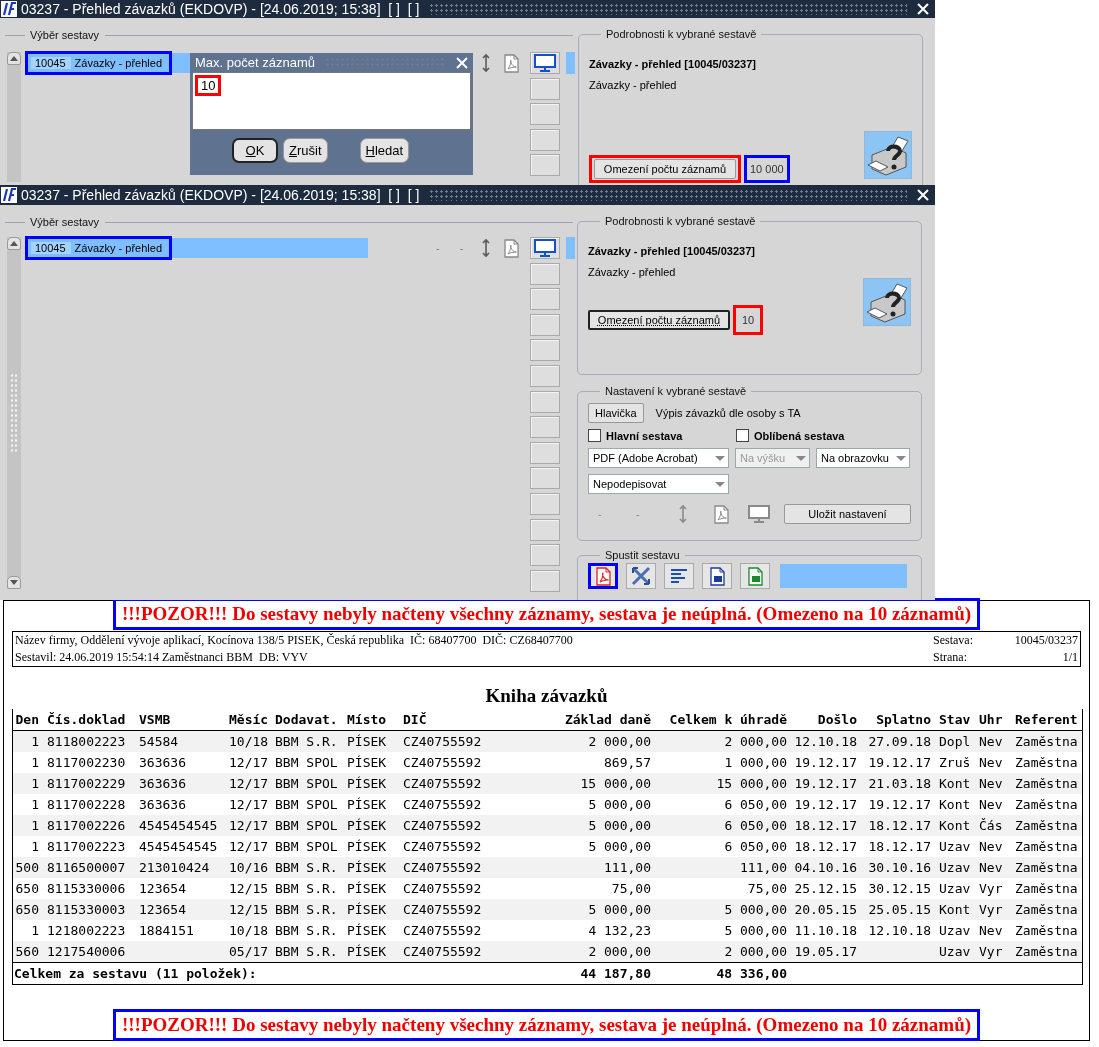  What do you see at coordinates (305, 150) in the screenshot?
I see `dialog-button: Zrušit` at bounding box center [305, 150].